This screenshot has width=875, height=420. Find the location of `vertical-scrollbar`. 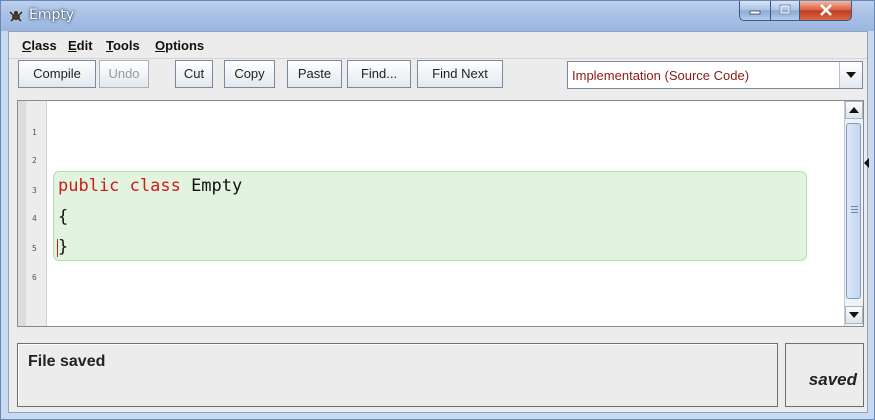

vertical-scrollbar is located at coordinates (853, 213).